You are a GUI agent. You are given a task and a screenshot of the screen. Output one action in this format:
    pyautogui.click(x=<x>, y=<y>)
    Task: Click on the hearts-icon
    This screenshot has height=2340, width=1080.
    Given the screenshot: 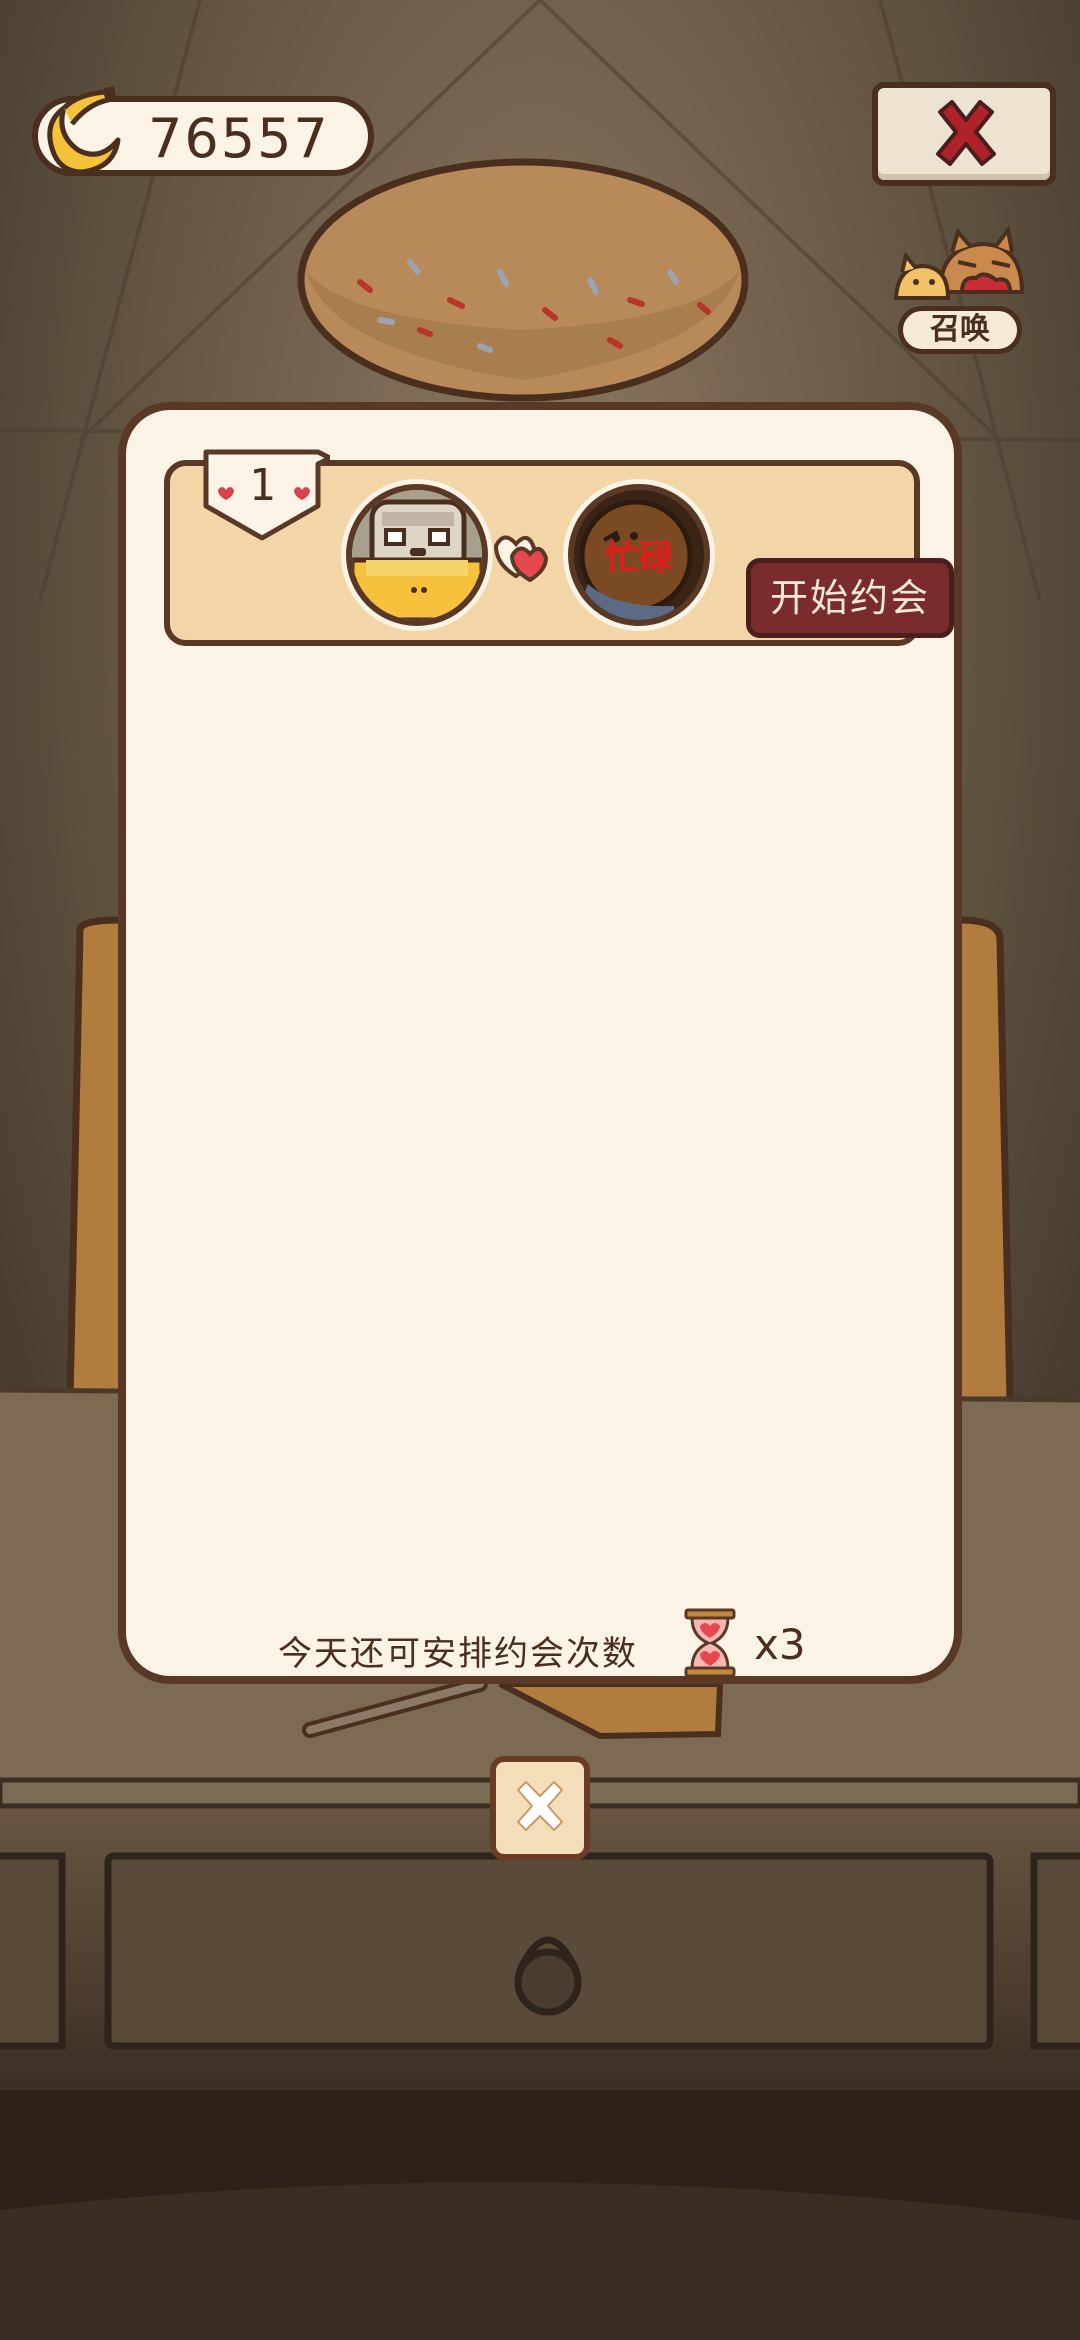 What is the action you would take?
    pyautogui.click(x=520, y=557)
    